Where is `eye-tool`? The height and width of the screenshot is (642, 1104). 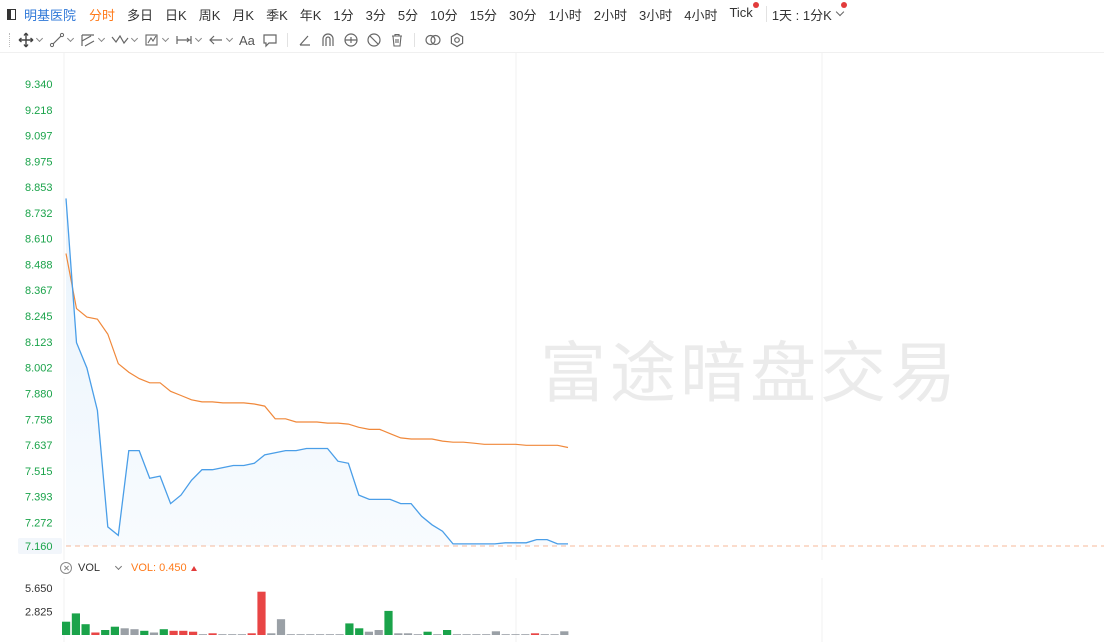
eye-tool is located at coordinates (351, 40).